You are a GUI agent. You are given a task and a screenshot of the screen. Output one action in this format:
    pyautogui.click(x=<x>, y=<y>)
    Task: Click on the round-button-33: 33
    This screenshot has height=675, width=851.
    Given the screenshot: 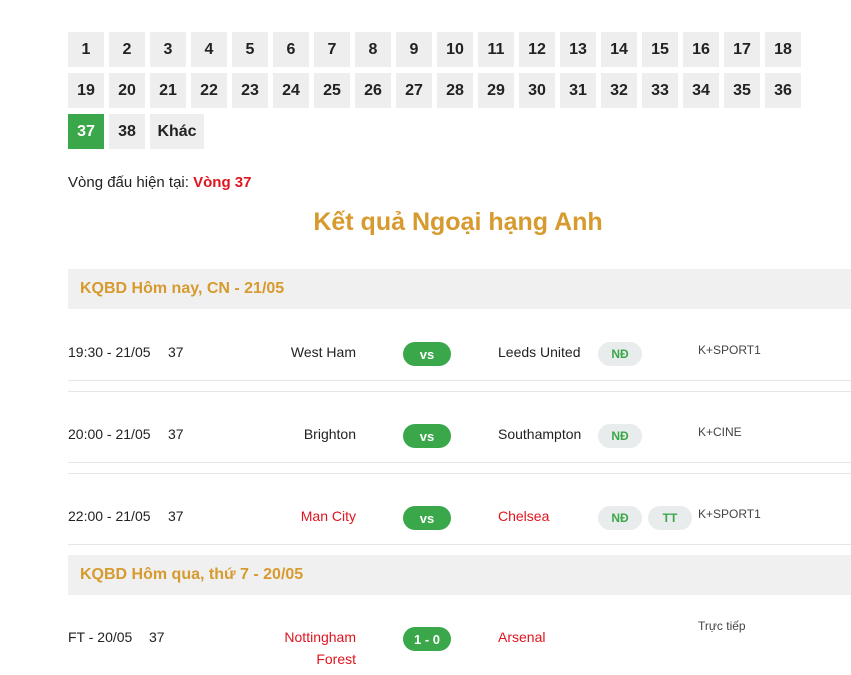 What is the action you would take?
    pyautogui.click(x=660, y=90)
    